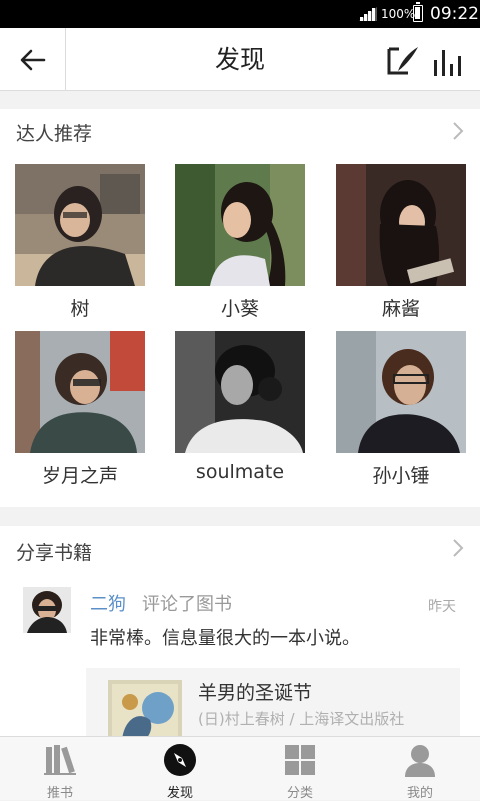 Image resolution: width=480 pixels, height=801 pixels. Describe the element at coordinates (300, 760) in the screenshot. I see `grid-icon` at that location.